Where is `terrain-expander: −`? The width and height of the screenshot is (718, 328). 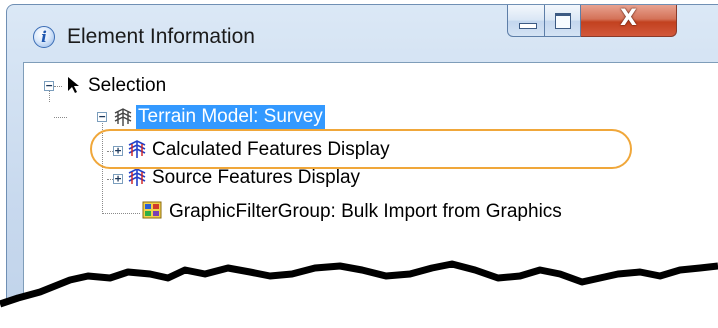 terrain-expander: − is located at coordinates (102, 116).